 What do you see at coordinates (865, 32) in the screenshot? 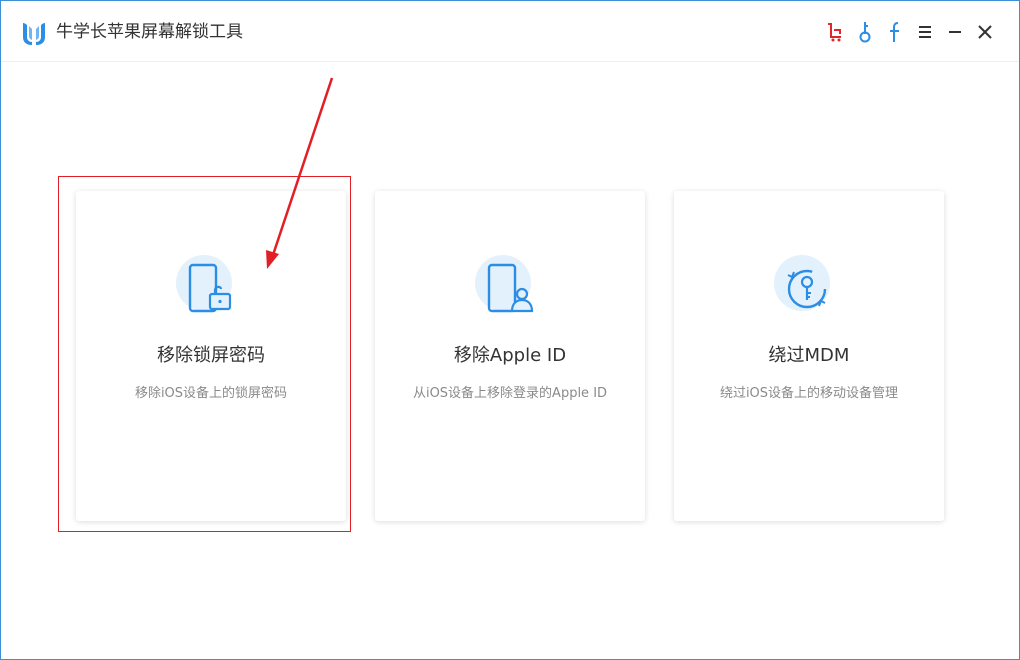
I see `key-icon` at bounding box center [865, 32].